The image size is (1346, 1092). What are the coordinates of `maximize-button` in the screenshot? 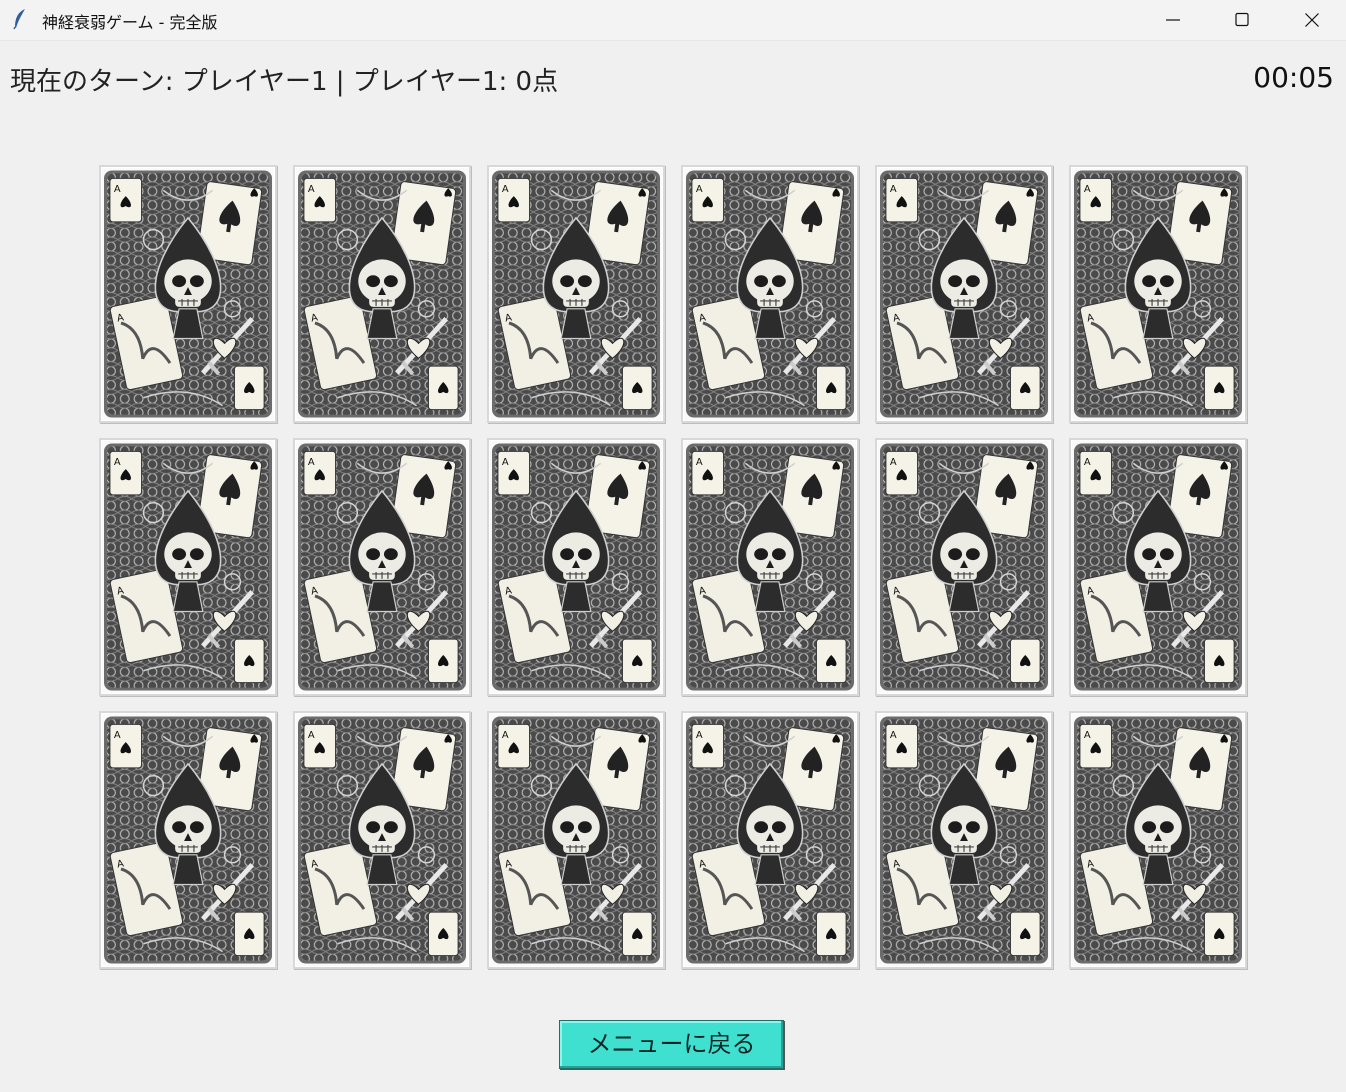 It's located at (1242, 20).